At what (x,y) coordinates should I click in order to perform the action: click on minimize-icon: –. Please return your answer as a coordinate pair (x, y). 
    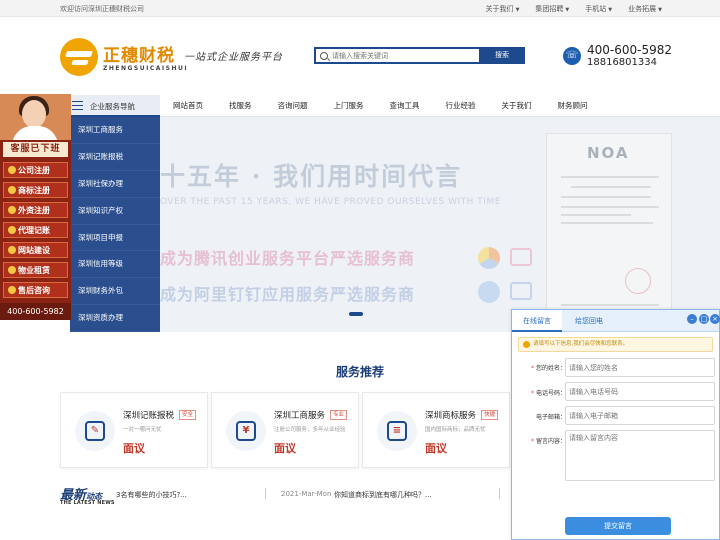
    Looking at the image, I should click on (692, 319).